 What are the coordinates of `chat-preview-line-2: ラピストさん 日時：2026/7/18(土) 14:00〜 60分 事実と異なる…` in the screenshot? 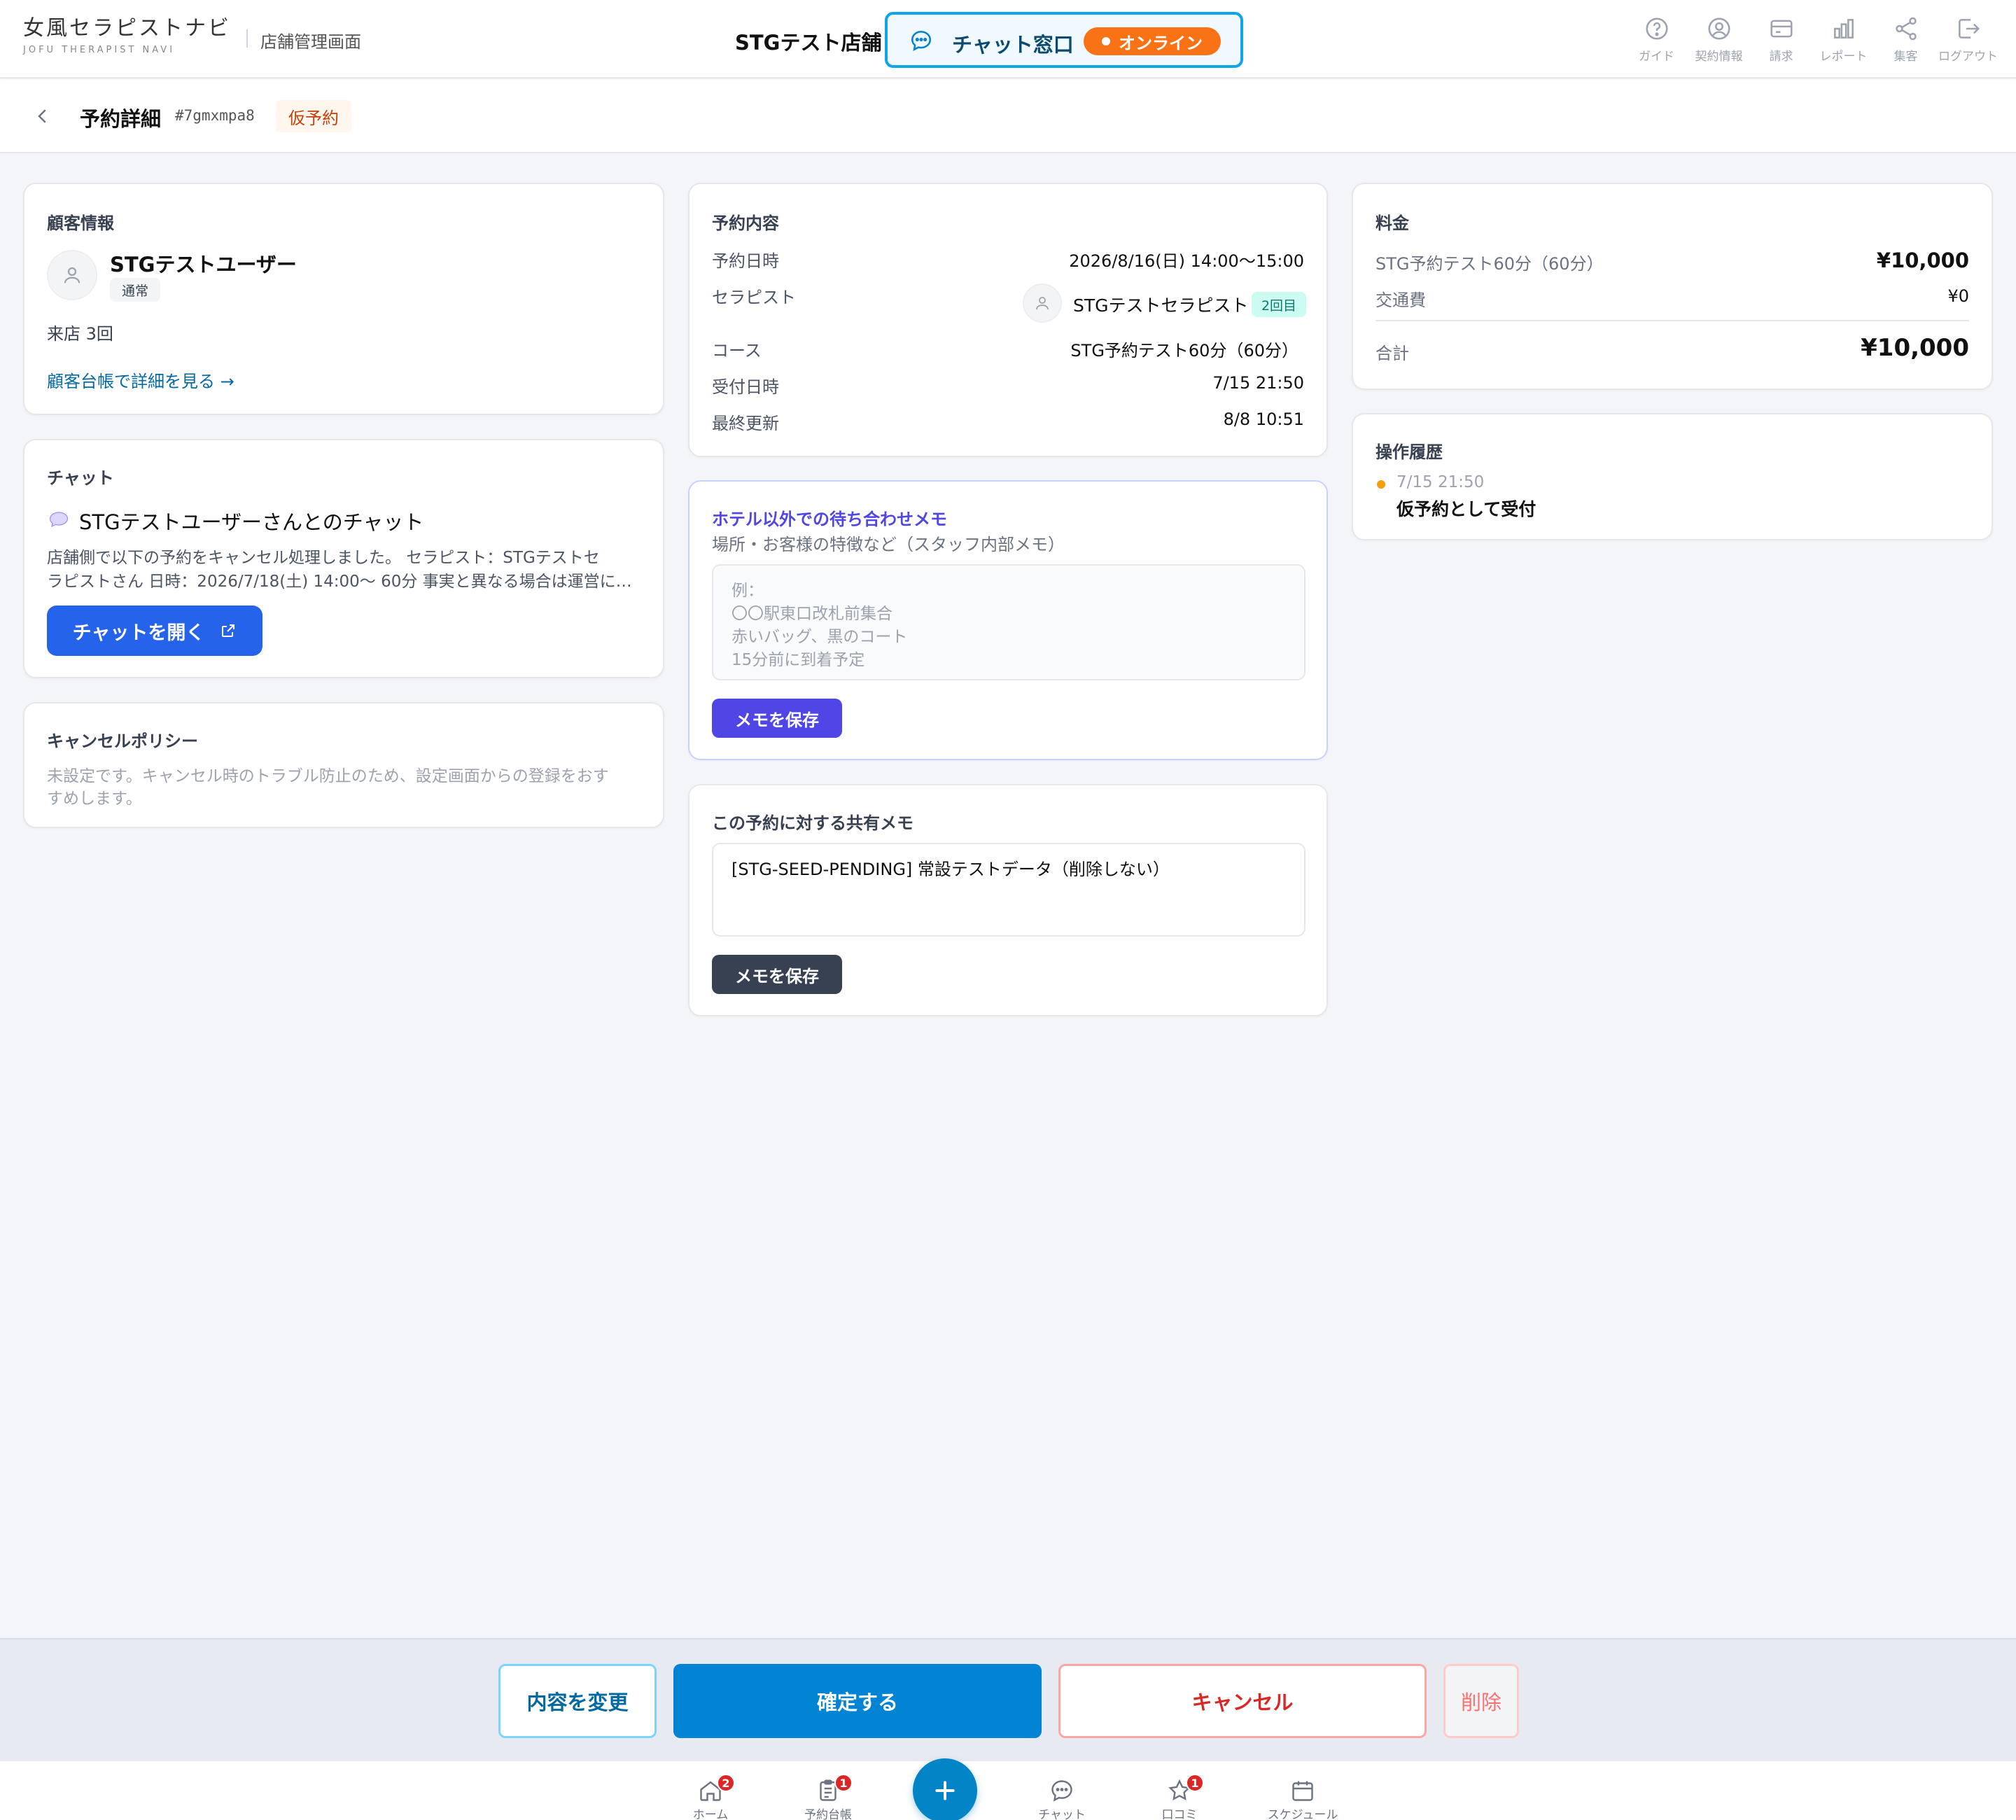 It's located at (339, 582).